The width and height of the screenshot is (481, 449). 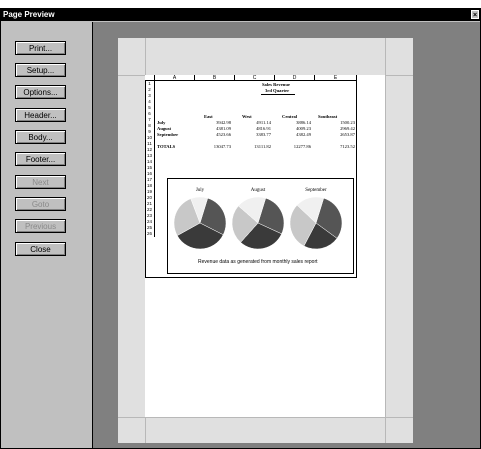 I want to click on pie-title-september: September, so click(x=316, y=190).